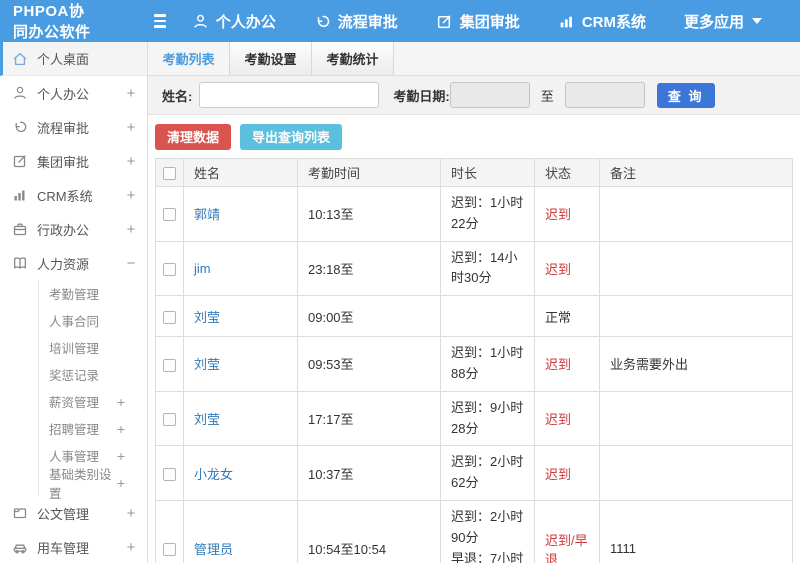  What do you see at coordinates (604, 95) in the screenshot?
I see `date-to-input` at bounding box center [604, 95].